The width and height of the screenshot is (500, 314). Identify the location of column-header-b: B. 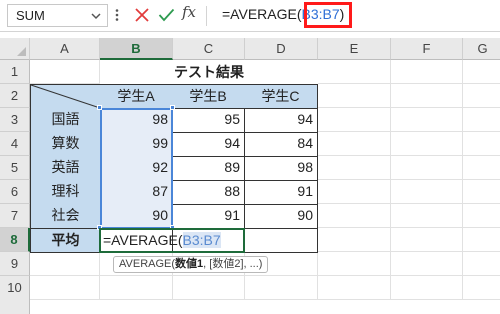
(136, 49).